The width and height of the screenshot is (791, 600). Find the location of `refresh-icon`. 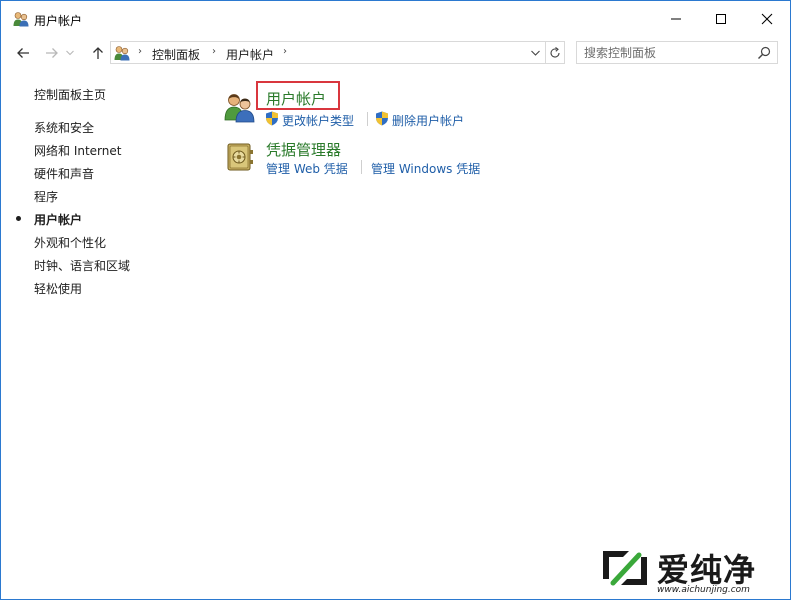

refresh-icon is located at coordinates (555, 52).